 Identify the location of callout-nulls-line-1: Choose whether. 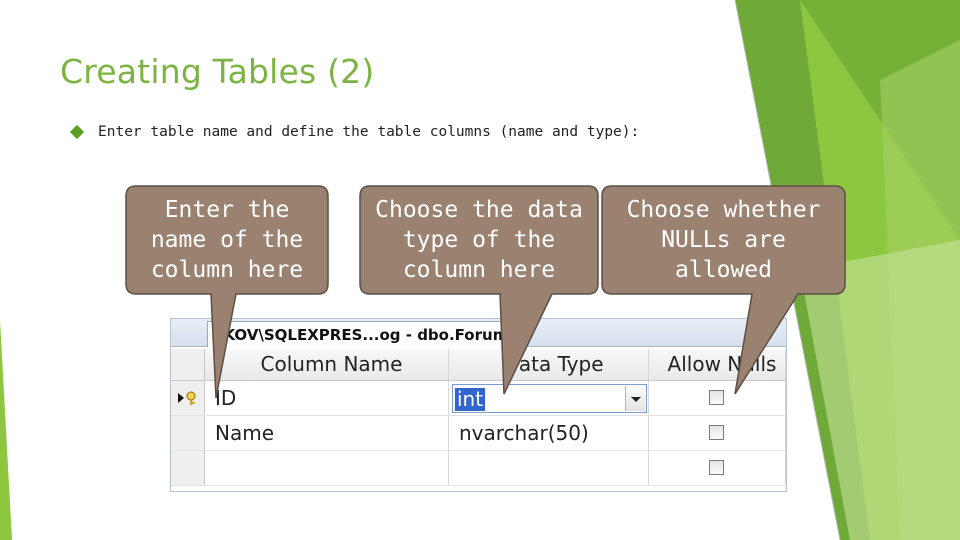
(723, 210).